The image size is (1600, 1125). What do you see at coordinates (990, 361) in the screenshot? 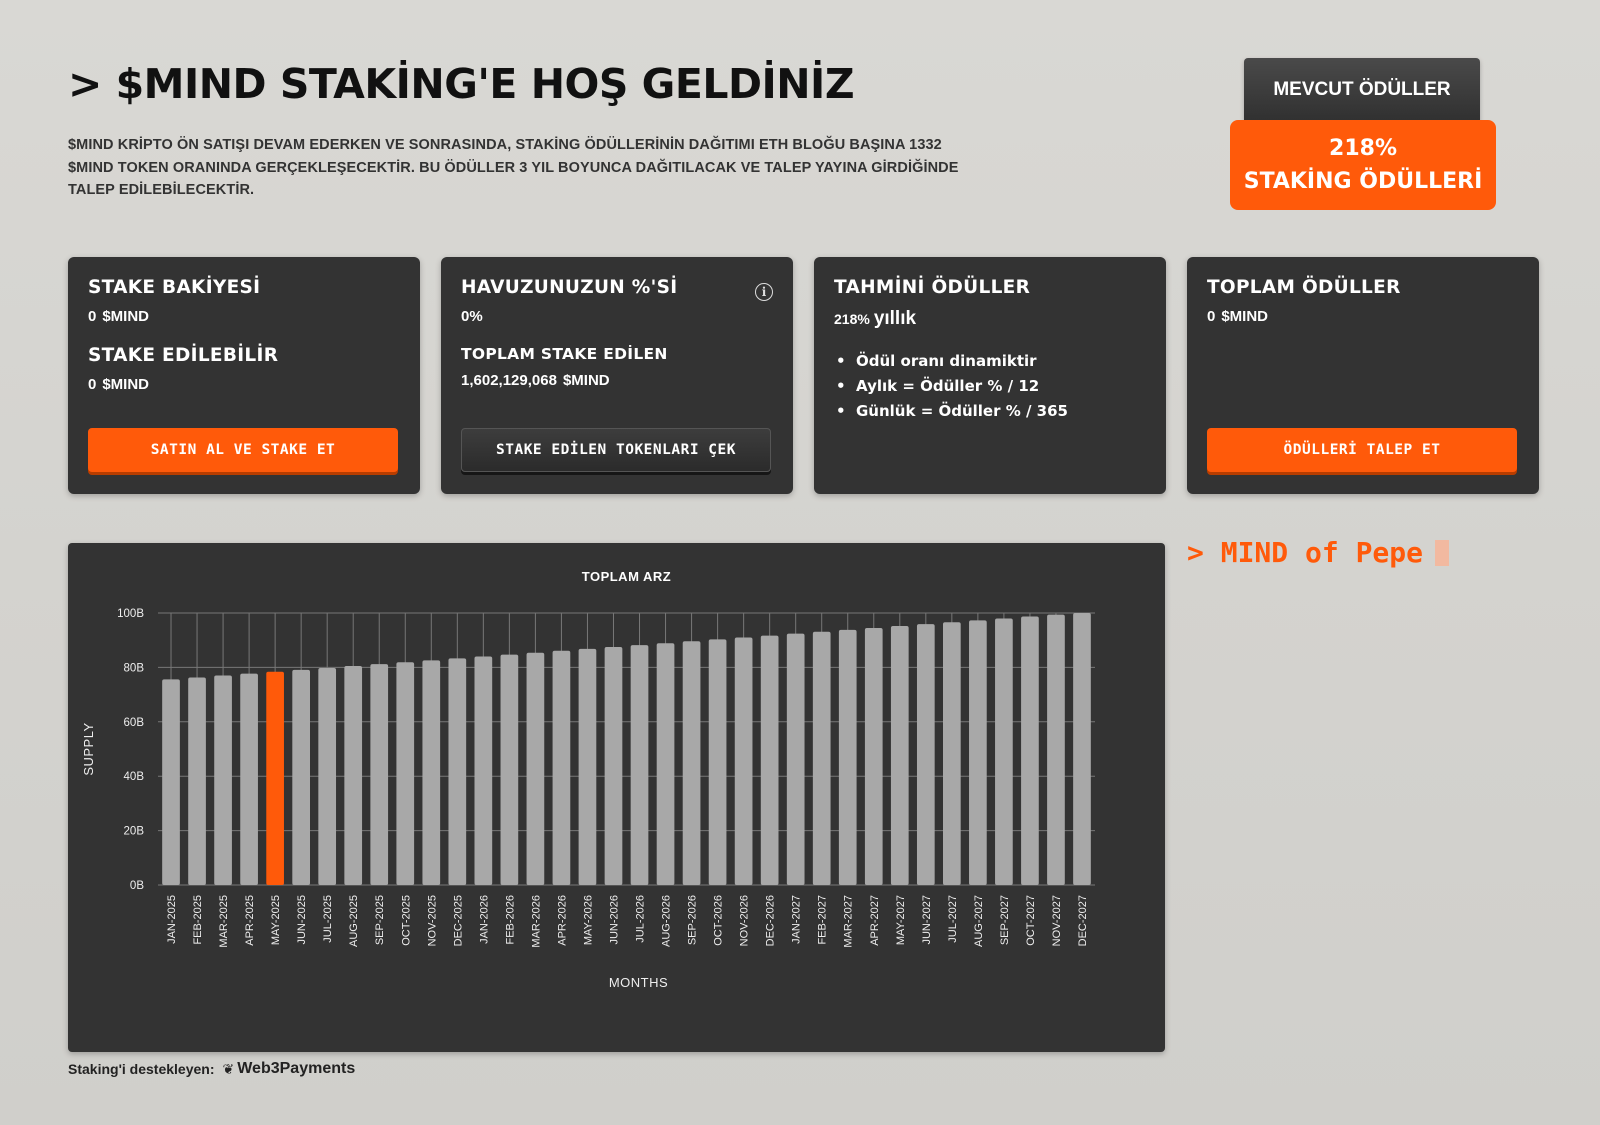
I see `list-item: Ödül oranı dinamiktir` at bounding box center [990, 361].